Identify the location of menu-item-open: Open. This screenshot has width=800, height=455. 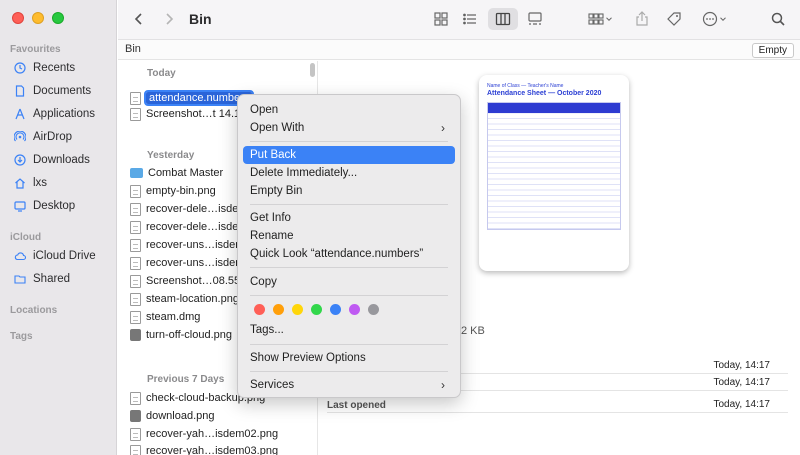
(349, 110).